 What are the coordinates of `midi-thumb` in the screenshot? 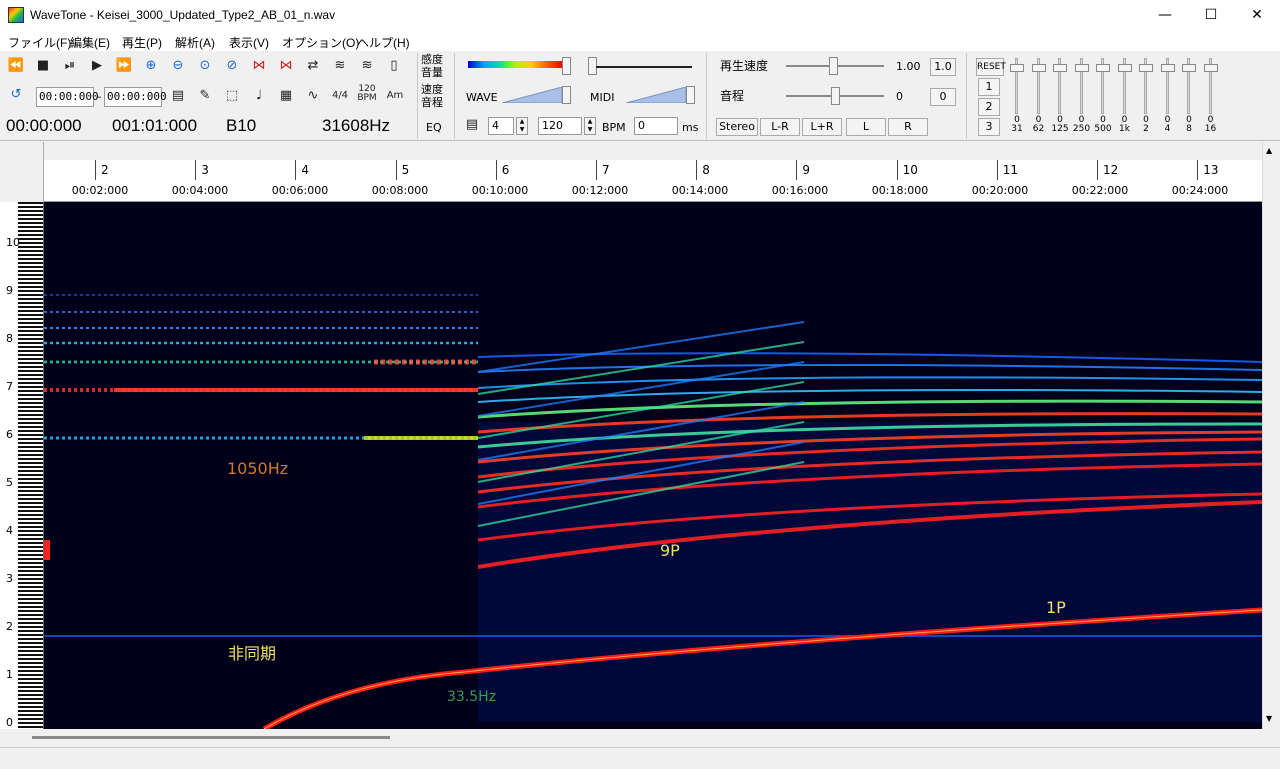 It's located at (690, 95).